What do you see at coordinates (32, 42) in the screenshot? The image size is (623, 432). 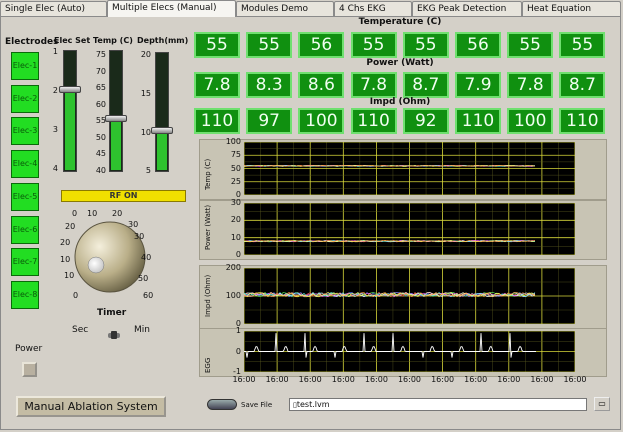 I see `electrodes-header: Electrodes` at bounding box center [32, 42].